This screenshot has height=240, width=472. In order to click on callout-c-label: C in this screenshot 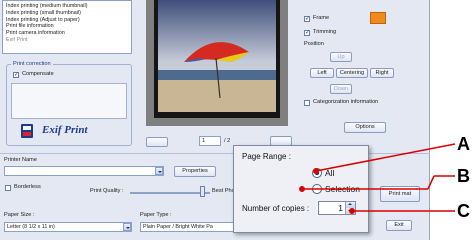, I will do `click(463, 211)`.